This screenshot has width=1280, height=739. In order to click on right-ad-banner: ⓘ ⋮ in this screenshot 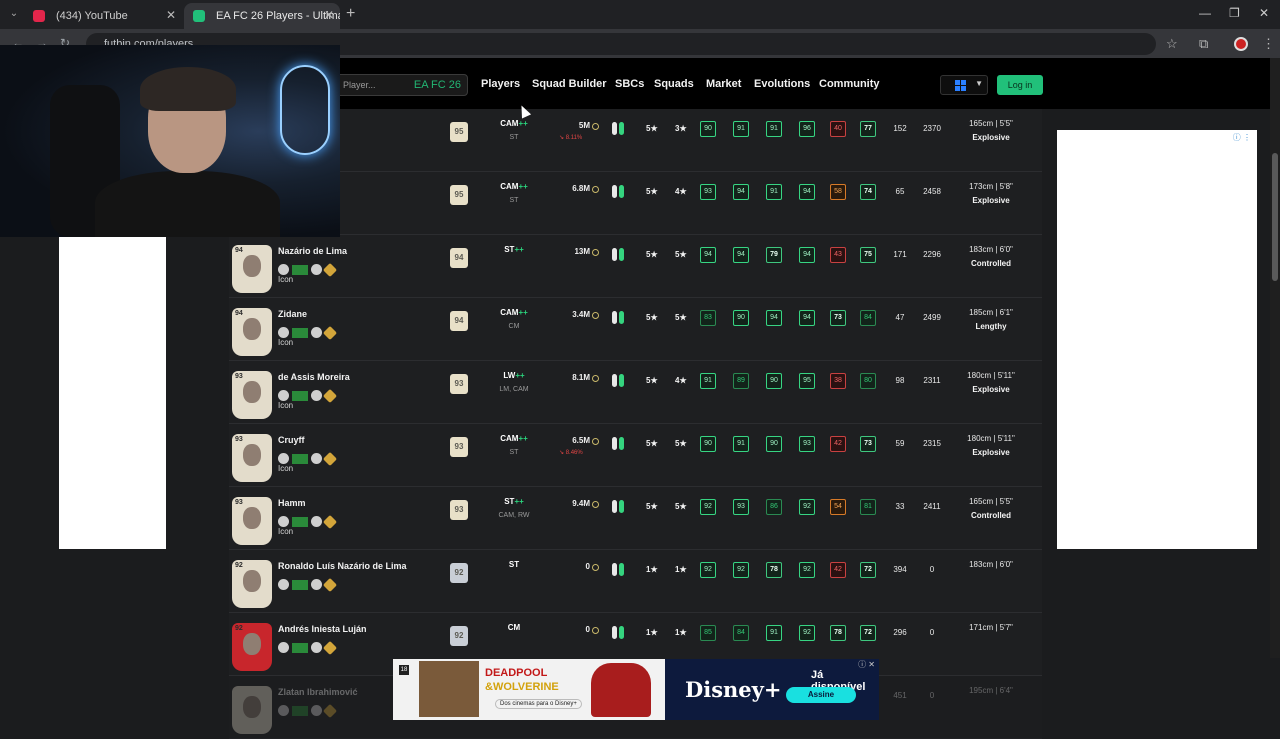, I will do `click(1157, 339)`.